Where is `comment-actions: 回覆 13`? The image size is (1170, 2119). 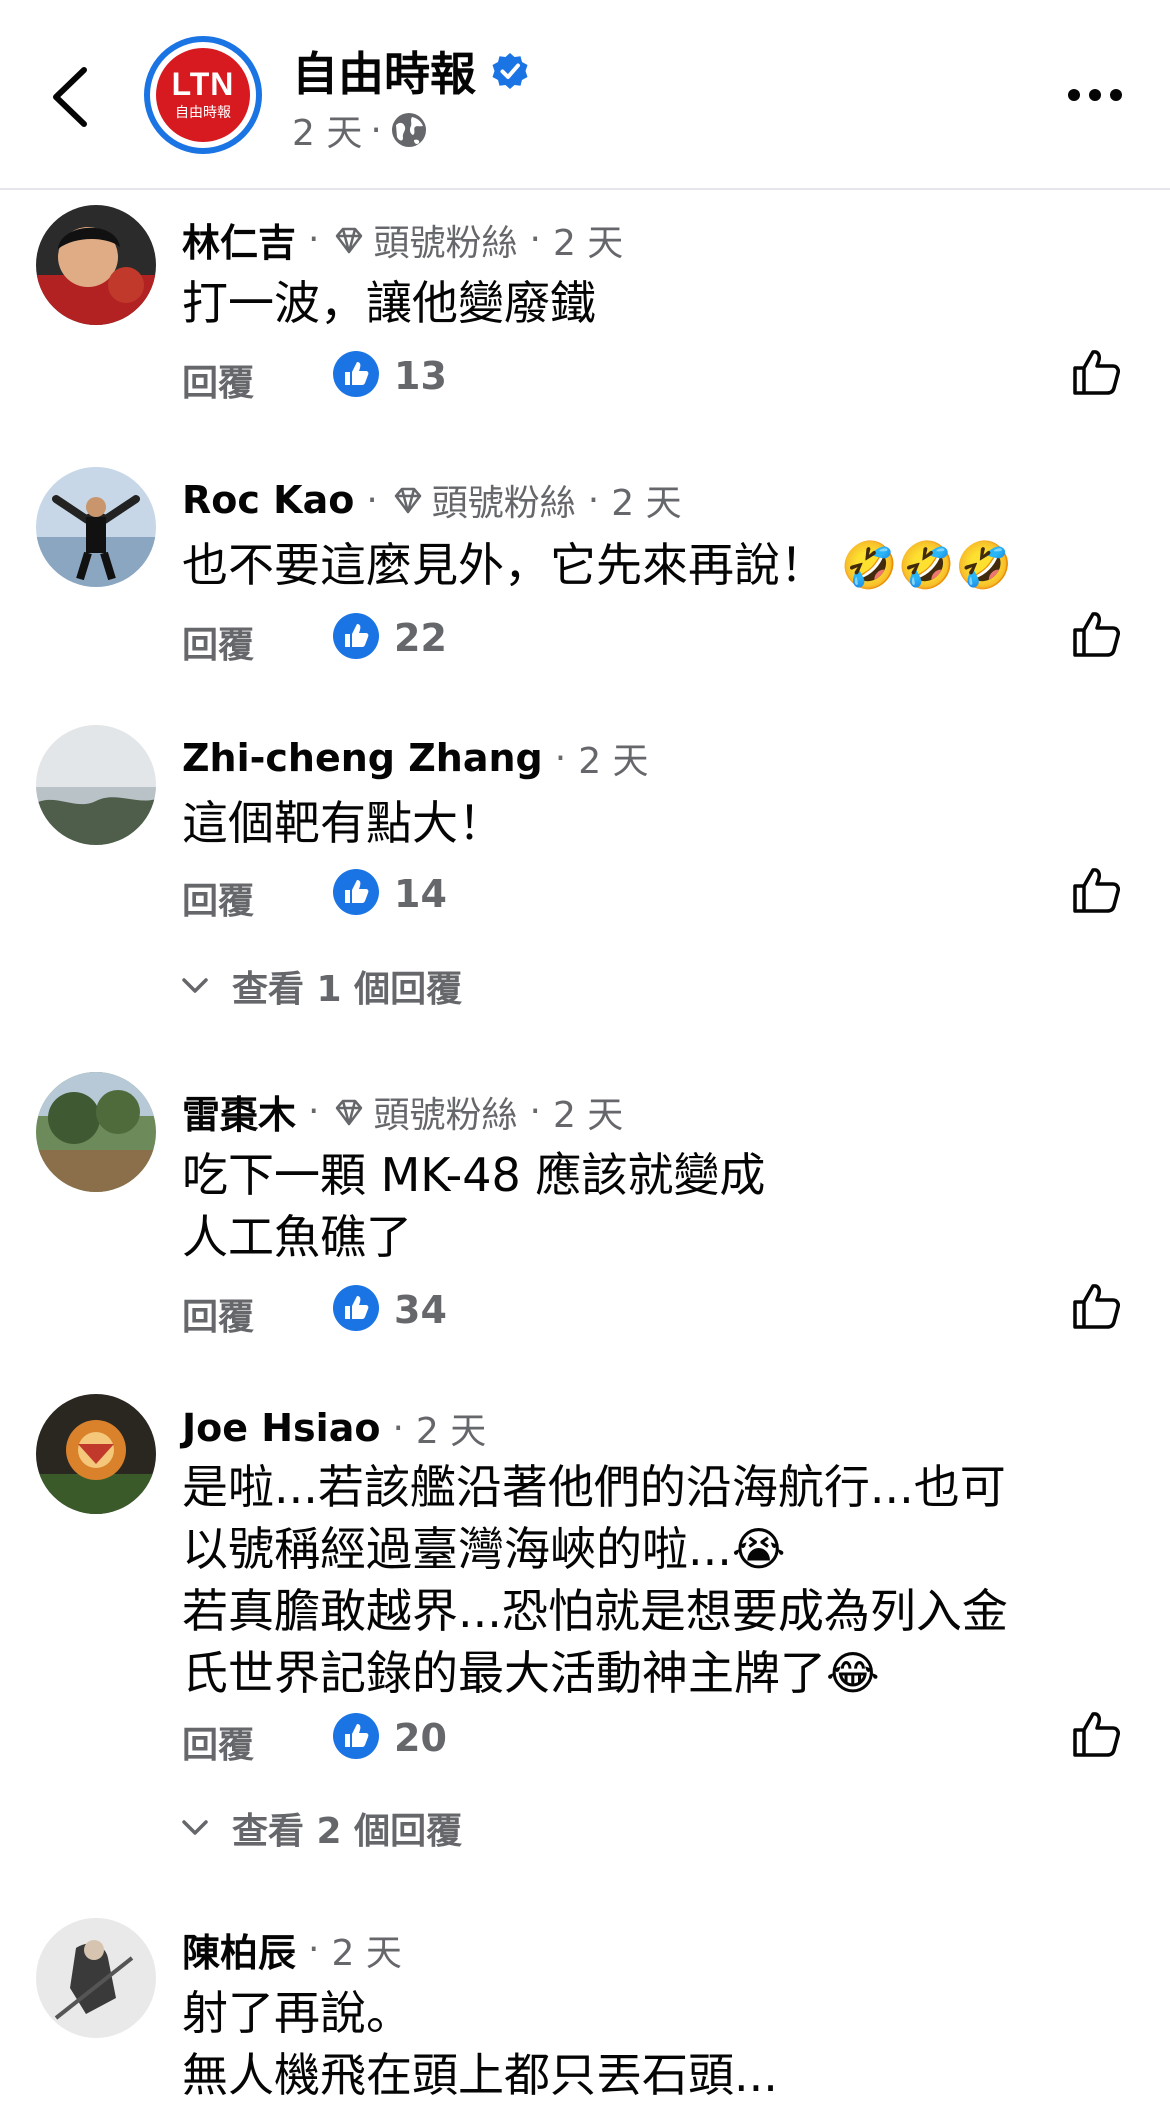 comment-actions: 回覆 13 is located at coordinates (652, 376).